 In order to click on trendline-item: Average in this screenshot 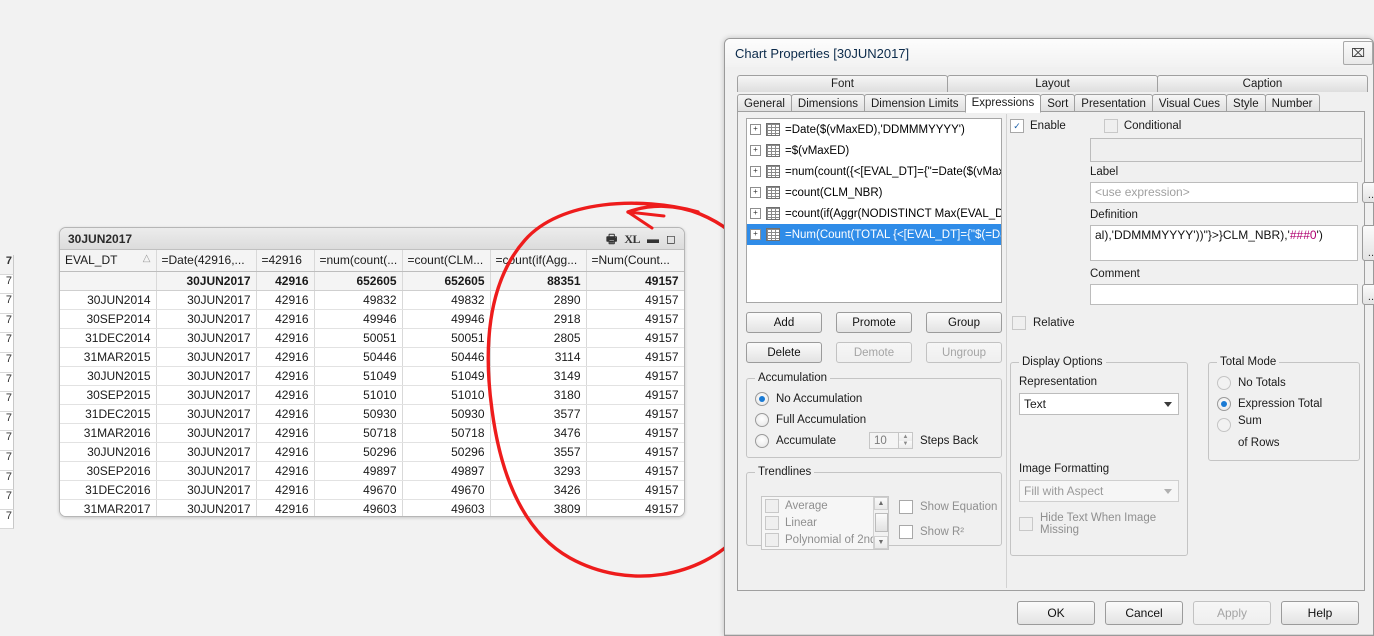, I will do `click(825, 505)`.